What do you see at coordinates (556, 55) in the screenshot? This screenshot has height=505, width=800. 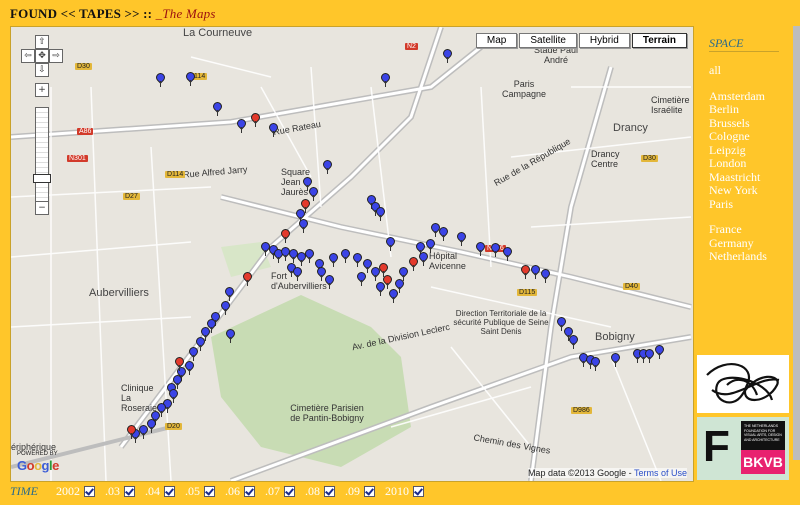 I see `map-label: Stade Paul André` at bounding box center [556, 55].